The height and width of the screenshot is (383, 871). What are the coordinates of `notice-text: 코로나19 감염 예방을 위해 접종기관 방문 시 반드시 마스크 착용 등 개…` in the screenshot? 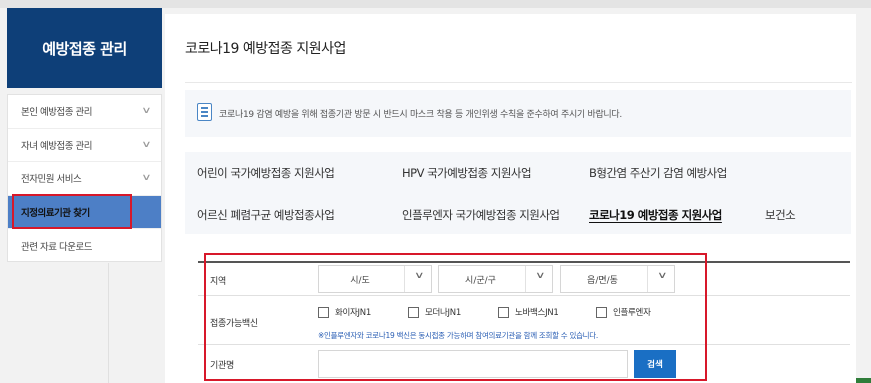 It's located at (420, 115).